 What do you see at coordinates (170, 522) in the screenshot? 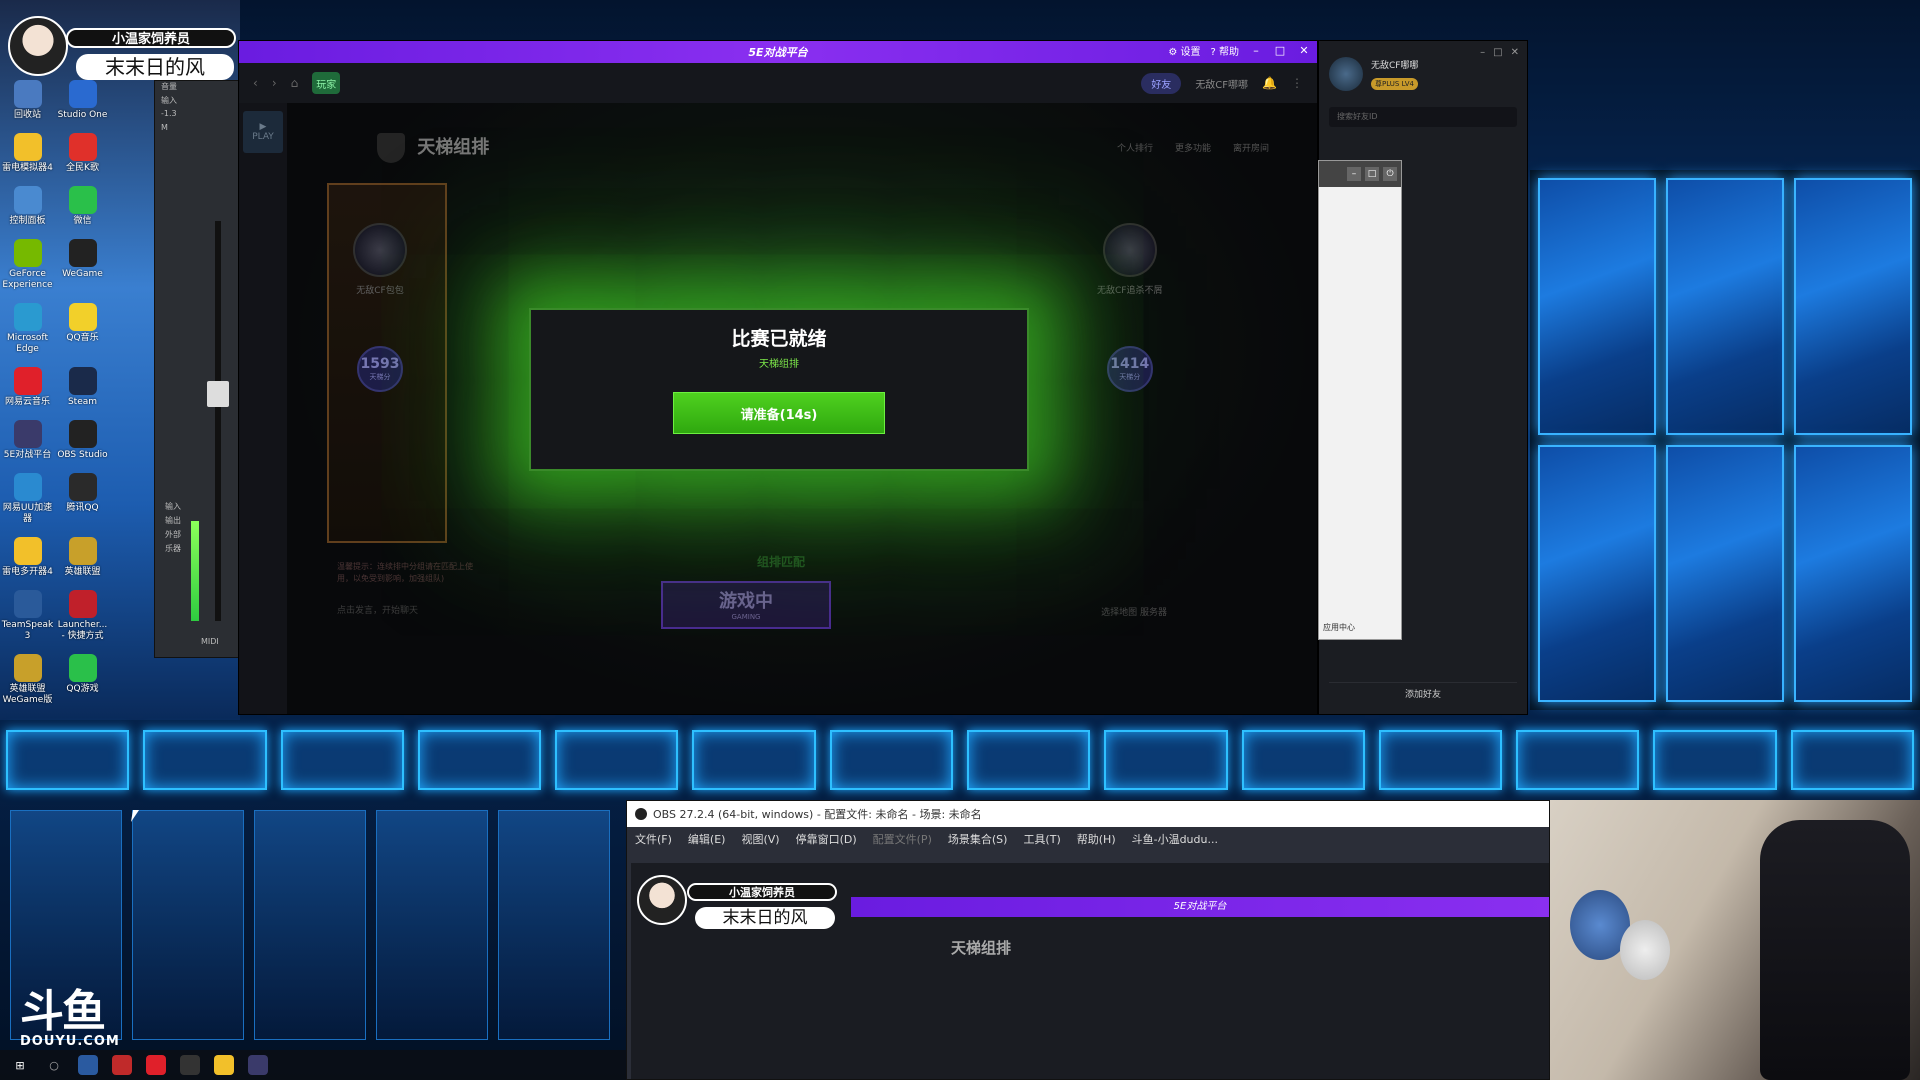
I see `mixer-row: 输出` at bounding box center [170, 522].